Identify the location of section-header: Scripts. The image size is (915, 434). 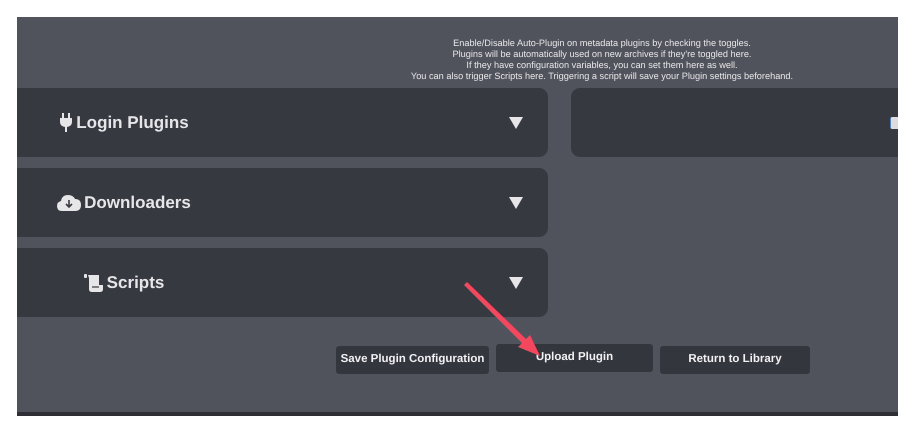
(282, 282).